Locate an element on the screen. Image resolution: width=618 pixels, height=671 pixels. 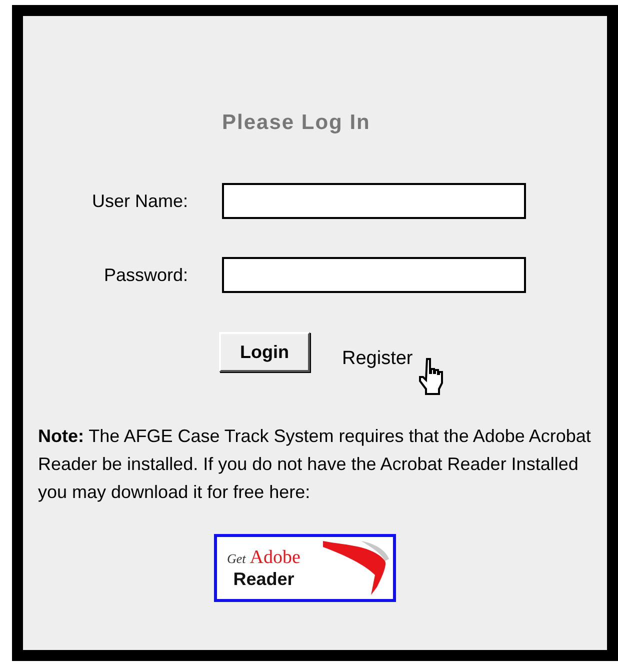
hand-cursor-icon is located at coordinates (432, 377).